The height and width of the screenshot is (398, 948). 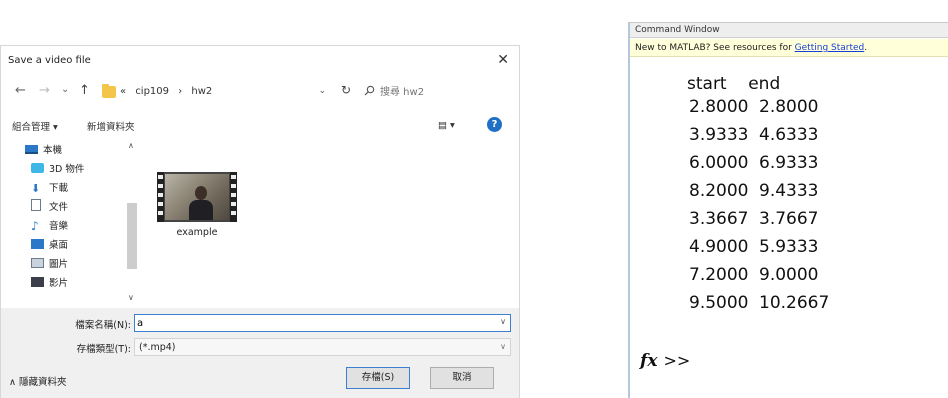 What do you see at coordinates (715, 48) in the screenshot?
I see `notice-text: New to MATLAB? See resources for` at bounding box center [715, 48].